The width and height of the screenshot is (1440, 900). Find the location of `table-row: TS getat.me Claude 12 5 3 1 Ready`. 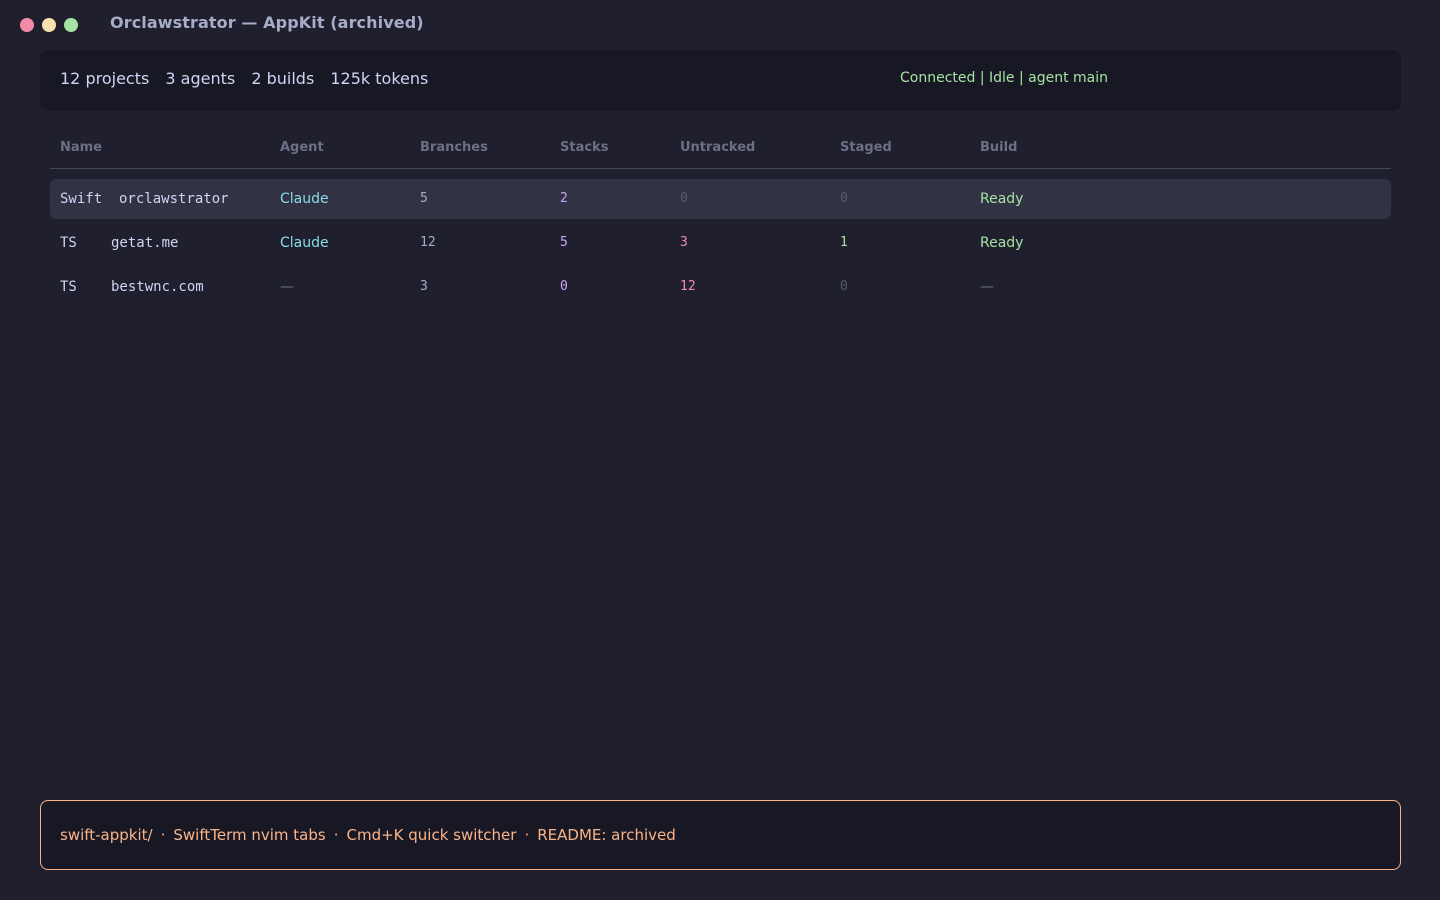

table-row: TS getat.me Claude 12 5 3 1 Ready is located at coordinates (720, 243).